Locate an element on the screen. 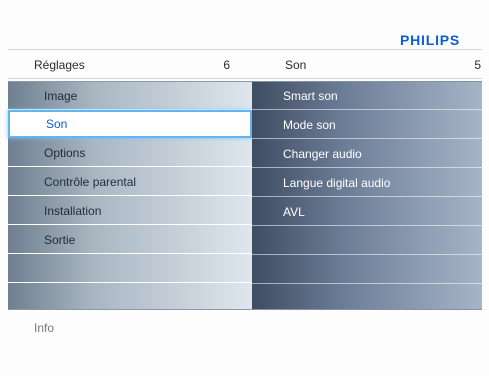  submenu-item-sound-mode: Mode son is located at coordinates (367, 125).